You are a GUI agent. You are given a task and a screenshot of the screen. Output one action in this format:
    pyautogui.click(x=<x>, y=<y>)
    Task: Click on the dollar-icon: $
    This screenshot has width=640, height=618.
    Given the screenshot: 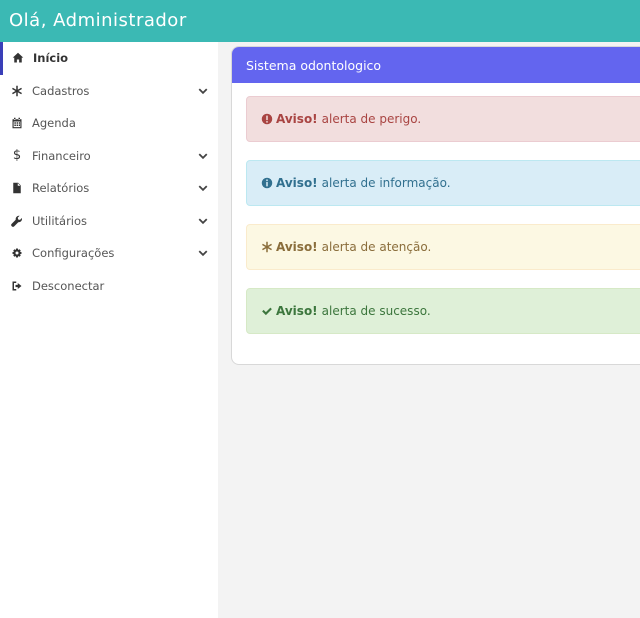 What is the action you would take?
    pyautogui.click(x=17, y=156)
    